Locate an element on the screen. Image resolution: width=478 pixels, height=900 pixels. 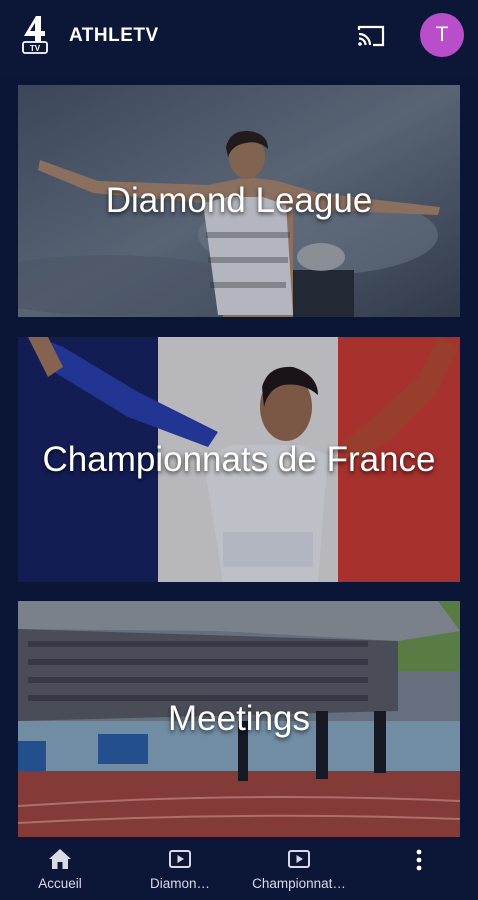
app-title: ATHLETV is located at coordinates (114, 35).